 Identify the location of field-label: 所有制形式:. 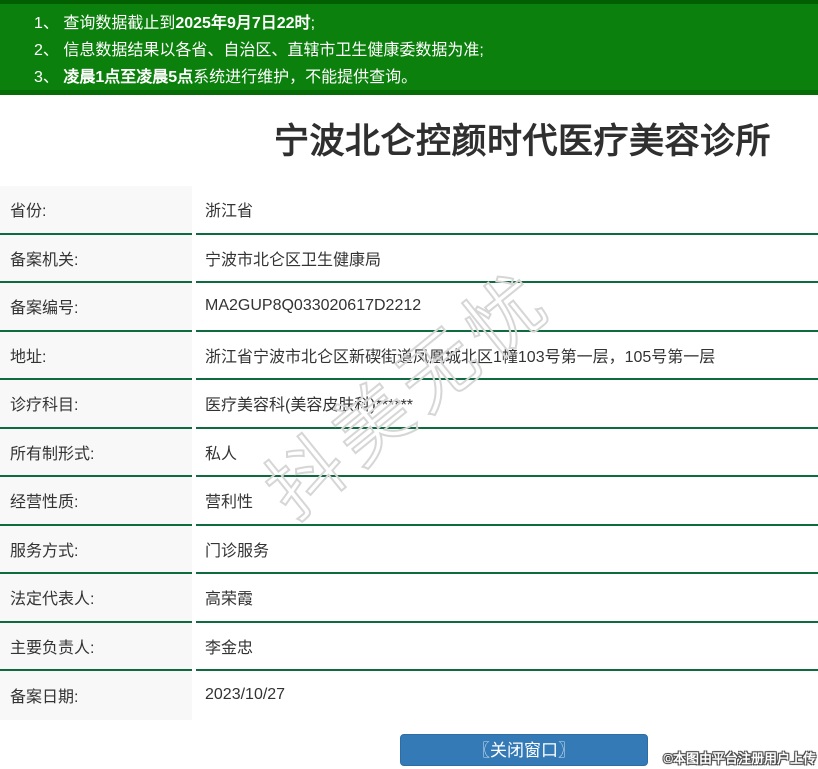
(96, 452).